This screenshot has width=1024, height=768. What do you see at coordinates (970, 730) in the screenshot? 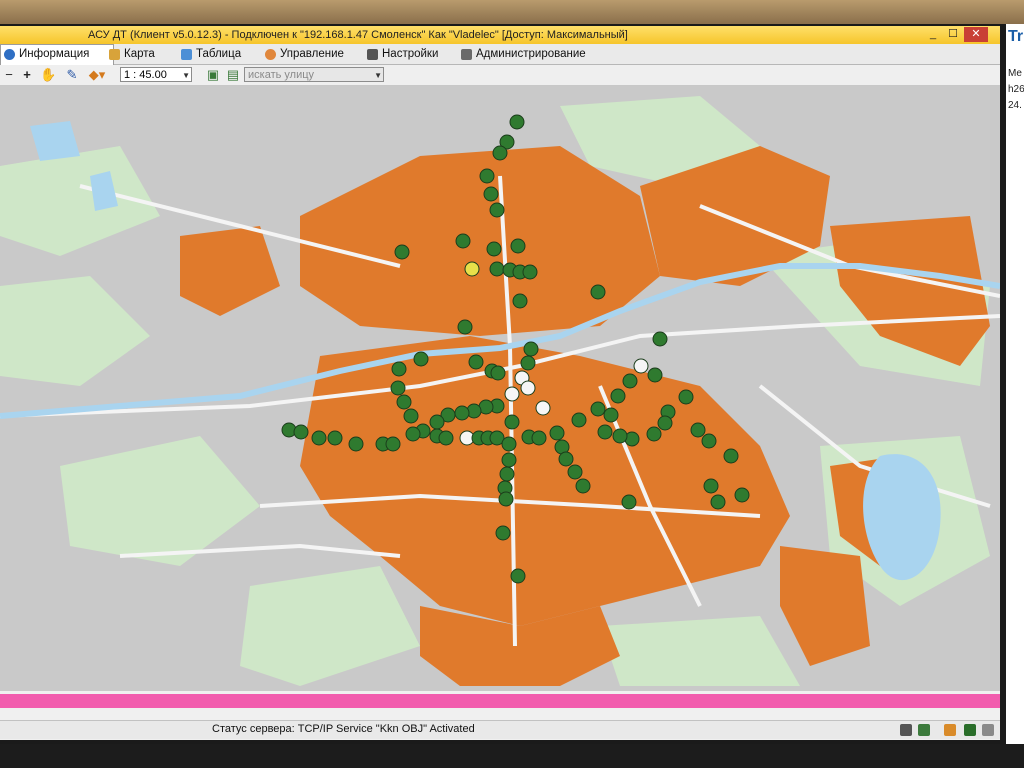
I see `tools-icon` at bounding box center [970, 730].